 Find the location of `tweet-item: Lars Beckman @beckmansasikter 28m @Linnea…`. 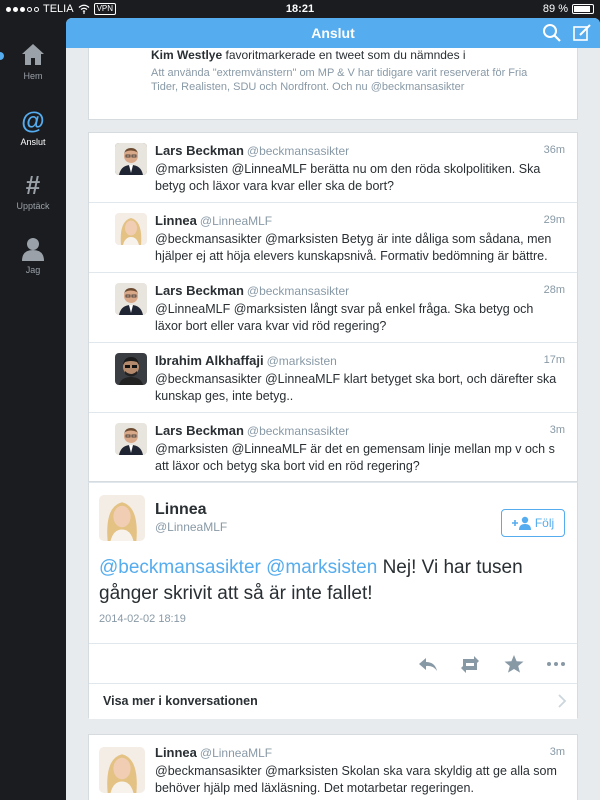

tweet-item: Lars Beckman @beckmansasikter 28m @Linnea… is located at coordinates (333, 308).